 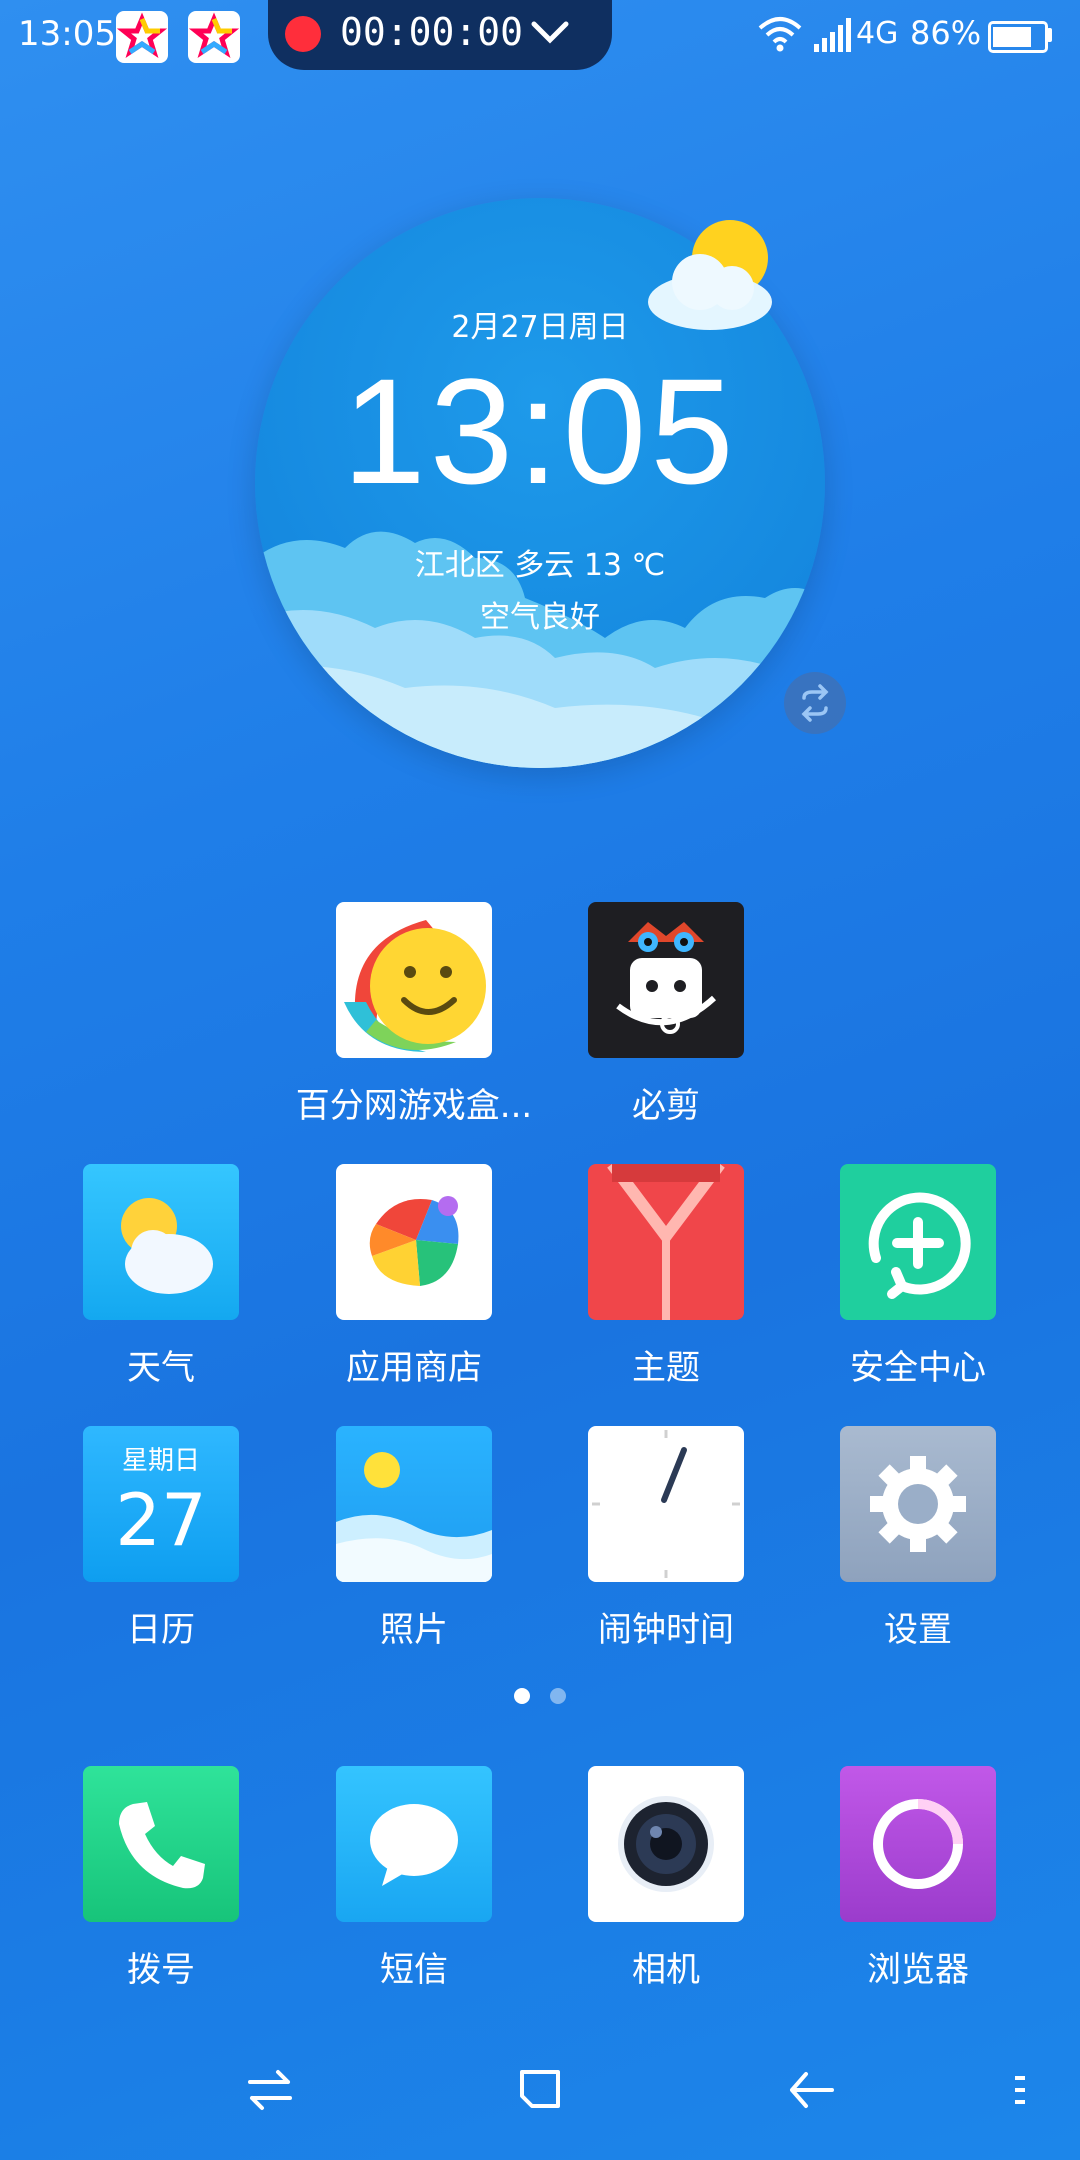 What do you see at coordinates (1049, 35) in the screenshot?
I see `battery-tip` at bounding box center [1049, 35].